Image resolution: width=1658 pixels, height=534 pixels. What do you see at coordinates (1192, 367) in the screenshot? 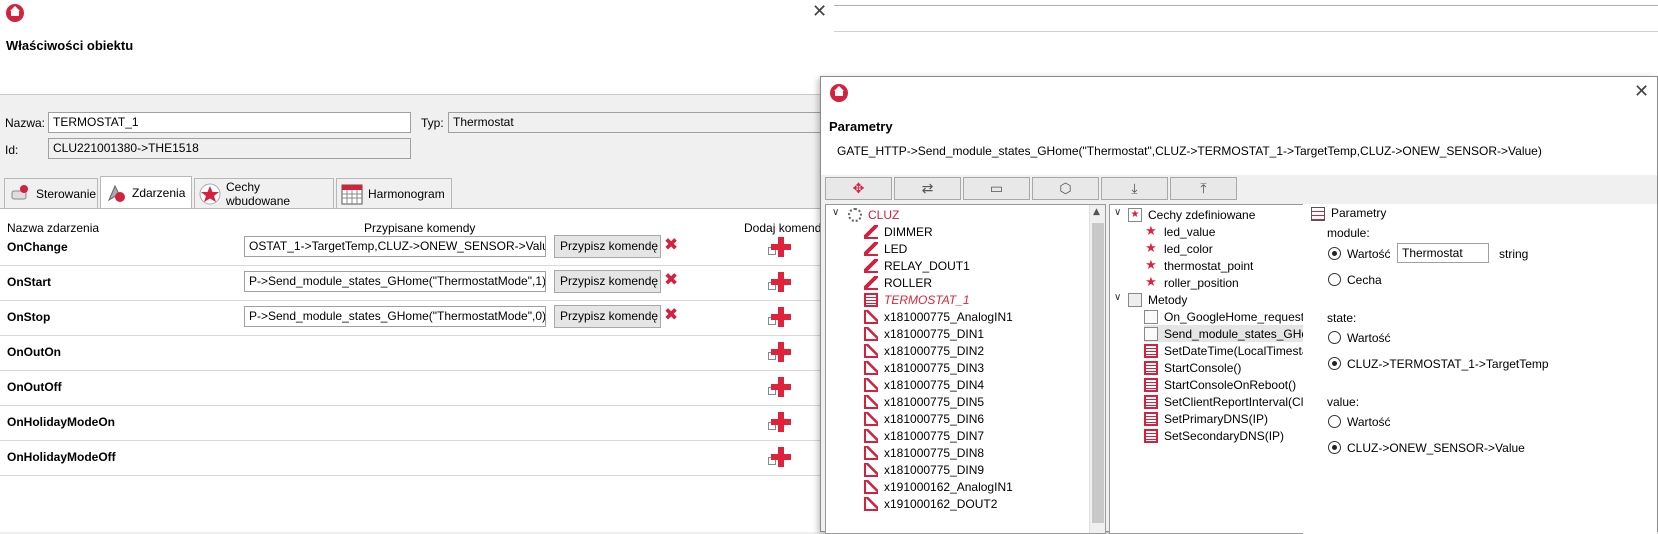
I see `method-item: StartConsole()` at bounding box center [1192, 367].